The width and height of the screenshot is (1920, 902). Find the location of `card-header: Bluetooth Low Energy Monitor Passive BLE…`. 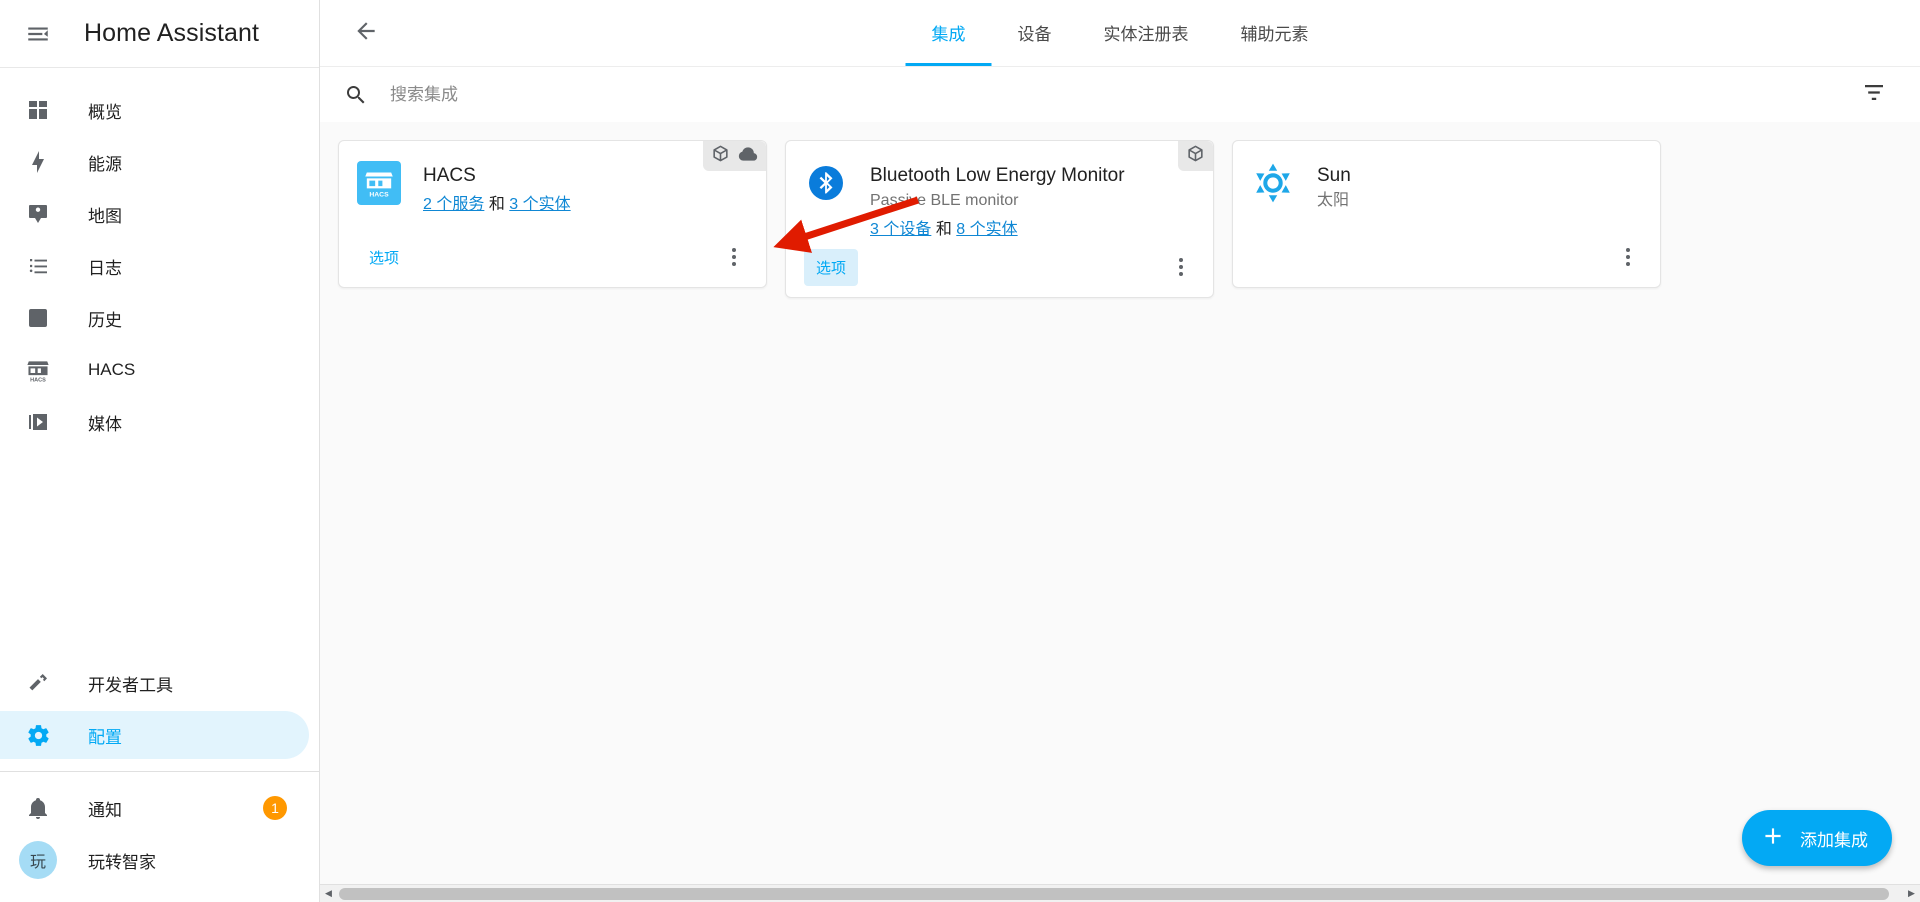

card-header: Bluetooth Low Energy Monitor Passive BLE… is located at coordinates (999, 191).